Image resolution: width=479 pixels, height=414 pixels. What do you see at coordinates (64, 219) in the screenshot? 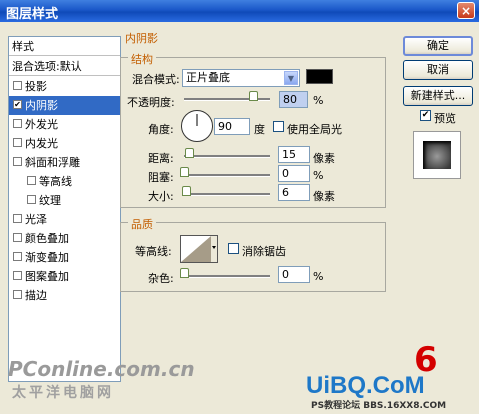
I see `style-item: 光泽` at bounding box center [64, 219].